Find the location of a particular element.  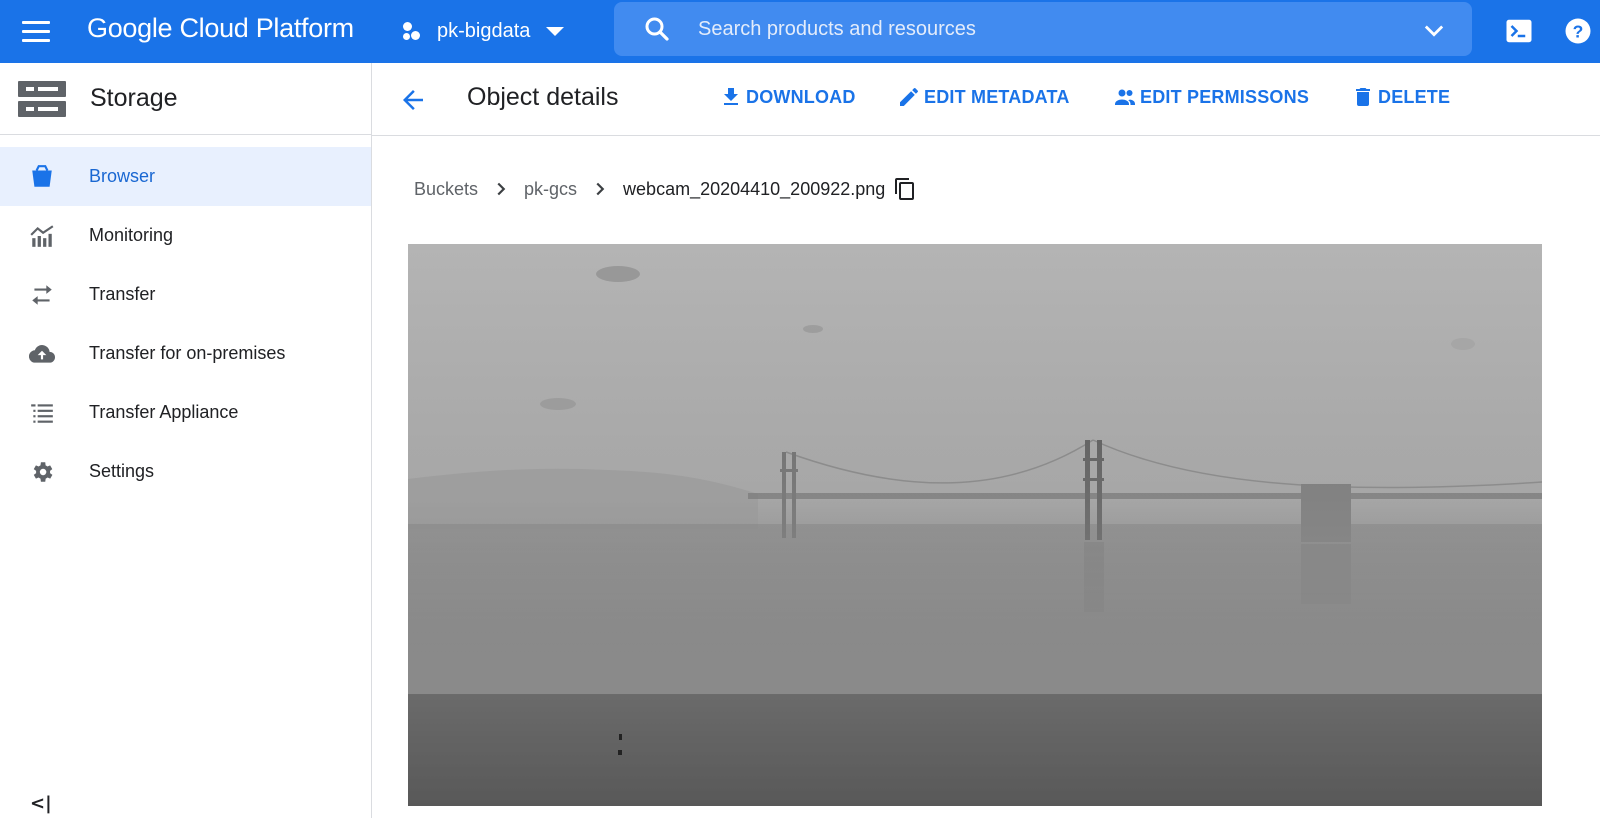

project-selector: pk-bigdata is located at coordinates (484, 31).